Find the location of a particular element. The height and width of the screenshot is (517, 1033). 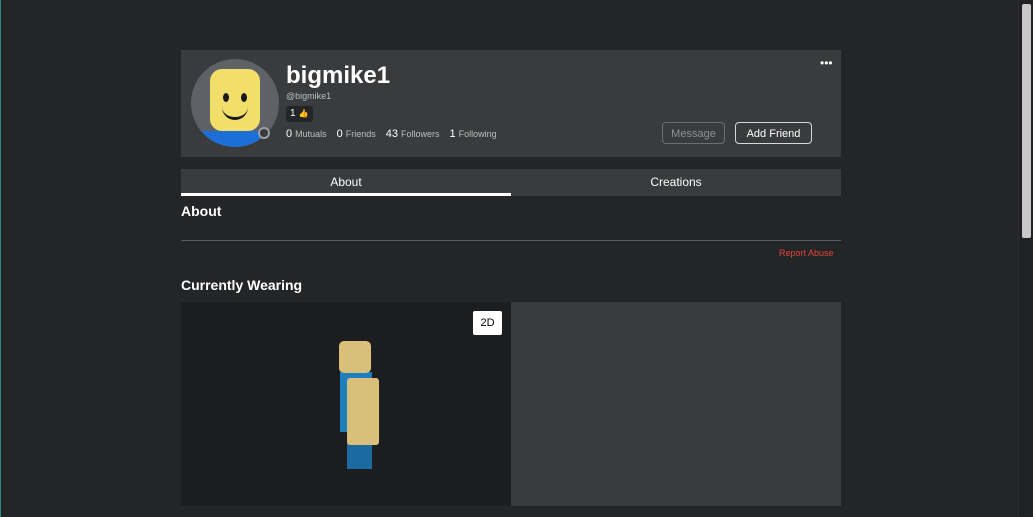

add-friend-button: Add Friend is located at coordinates (773, 133).